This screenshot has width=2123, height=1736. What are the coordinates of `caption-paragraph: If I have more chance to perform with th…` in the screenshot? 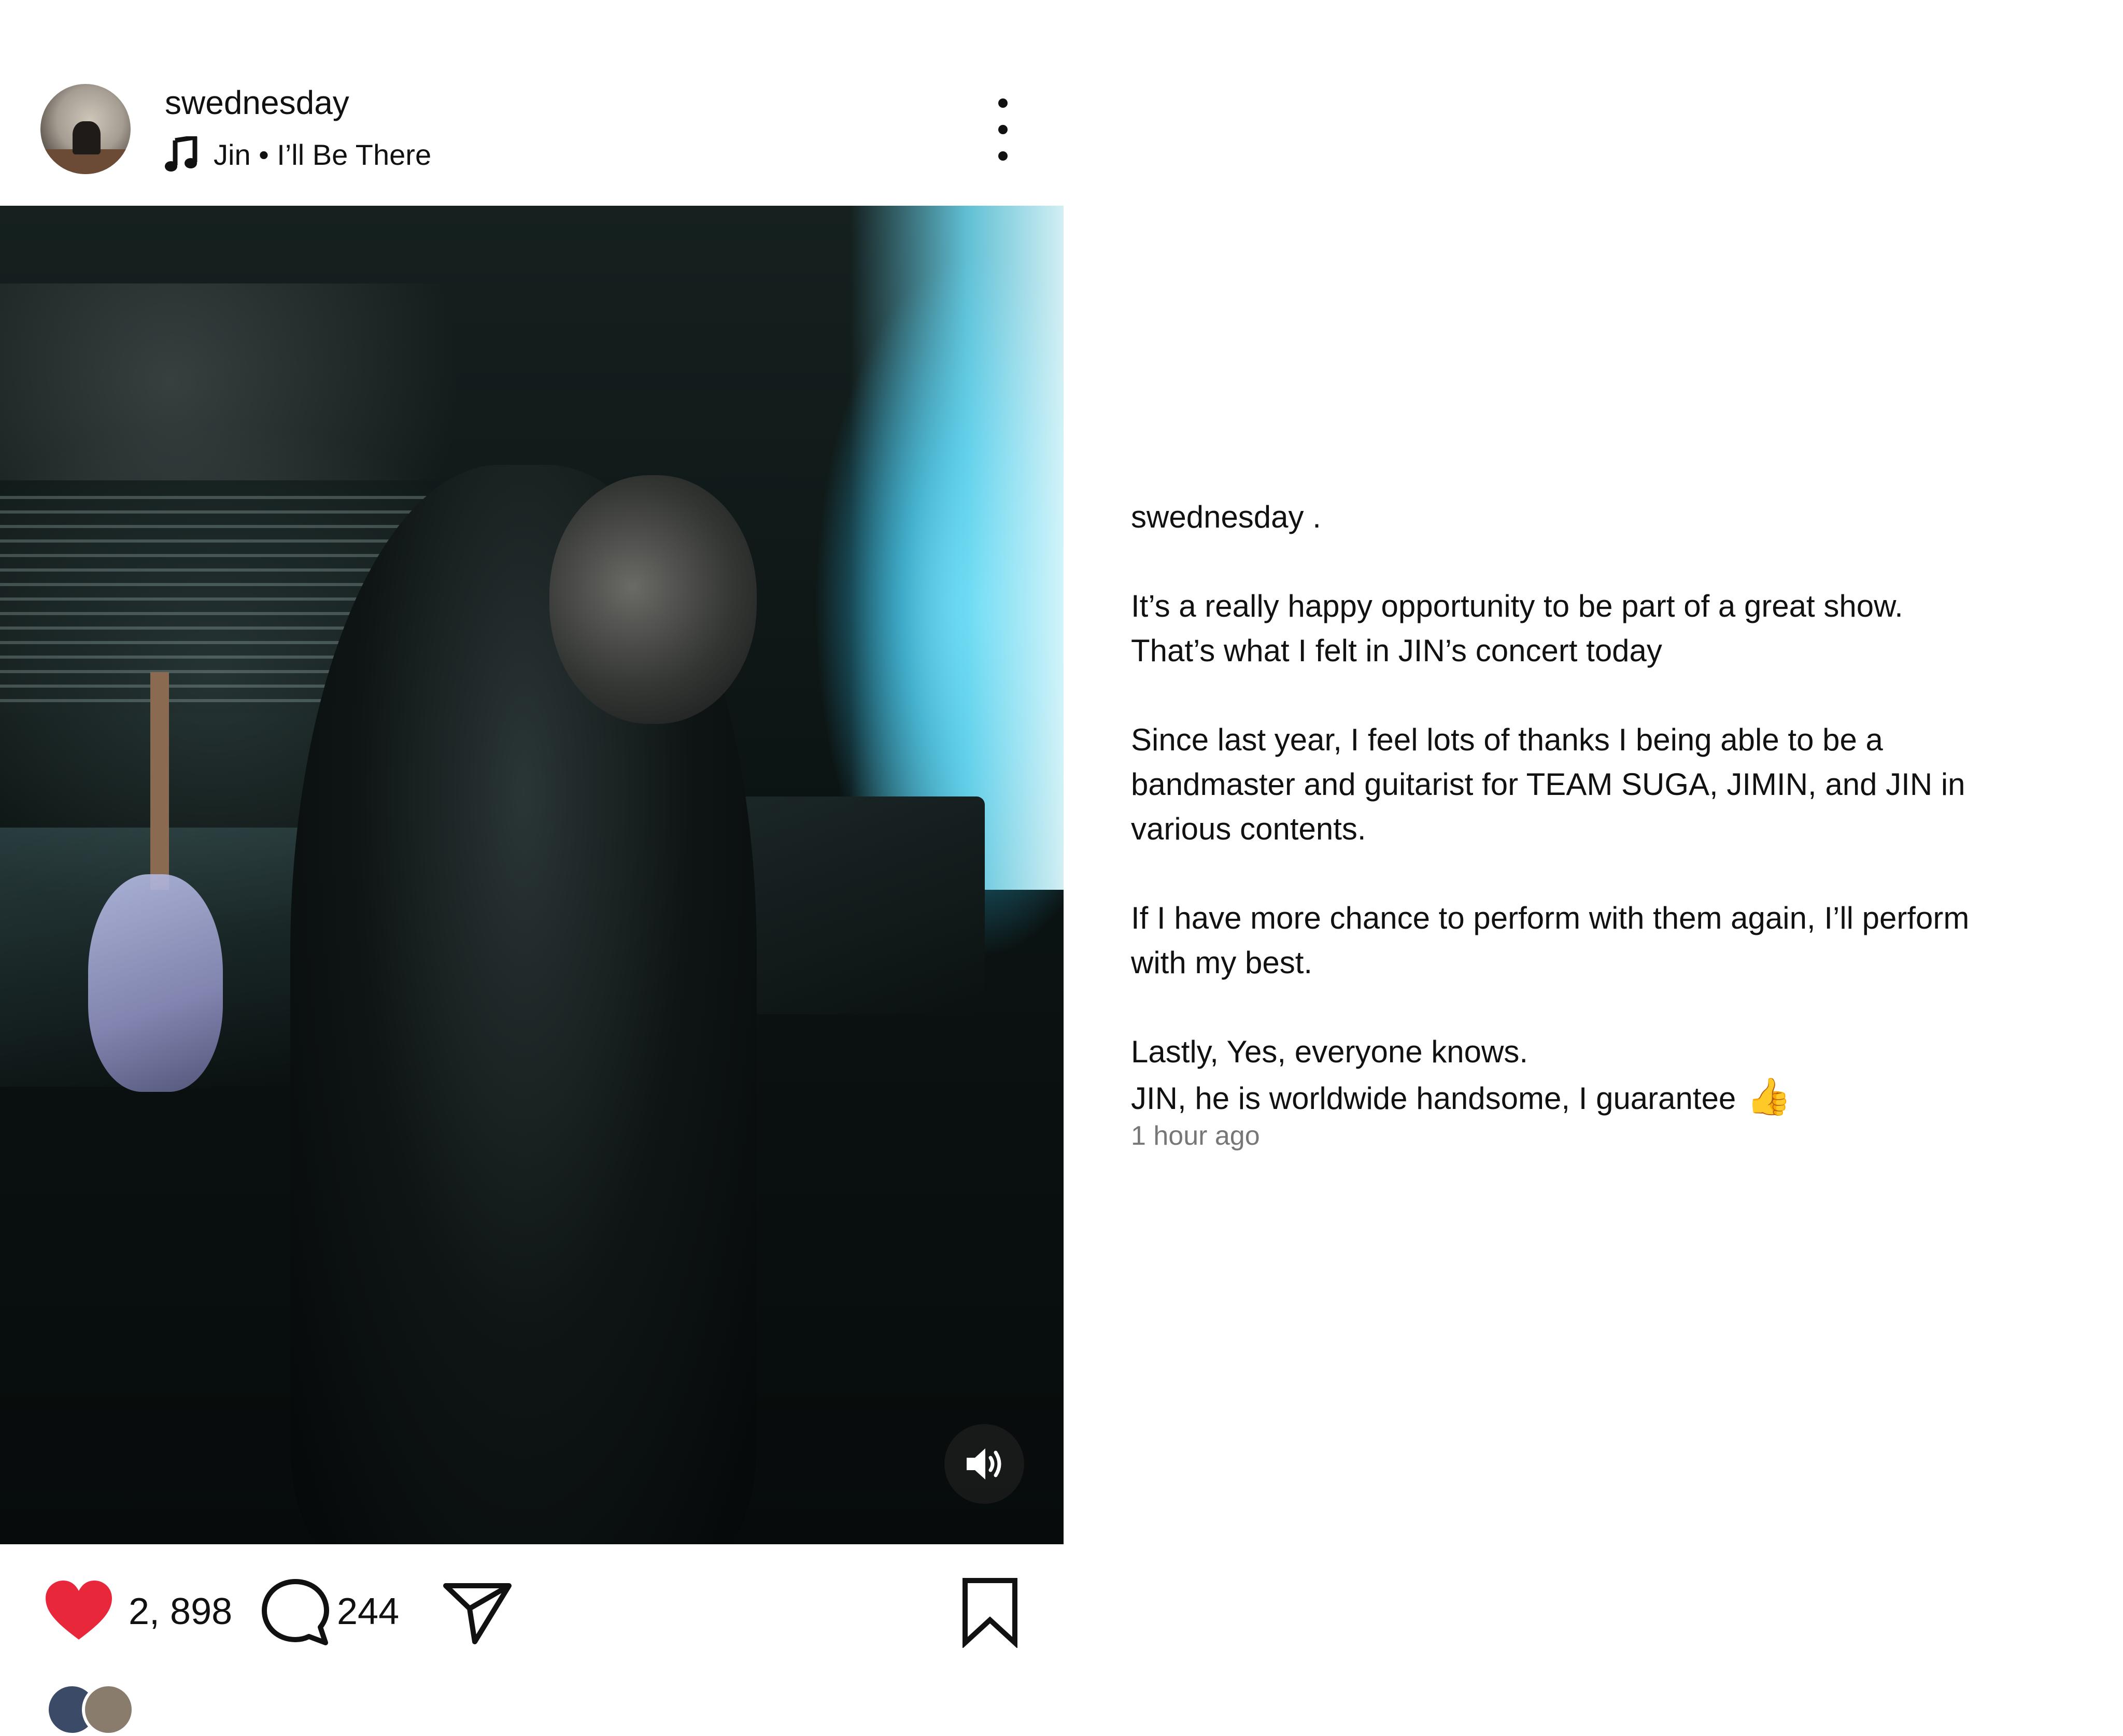 It's located at (1618, 940).